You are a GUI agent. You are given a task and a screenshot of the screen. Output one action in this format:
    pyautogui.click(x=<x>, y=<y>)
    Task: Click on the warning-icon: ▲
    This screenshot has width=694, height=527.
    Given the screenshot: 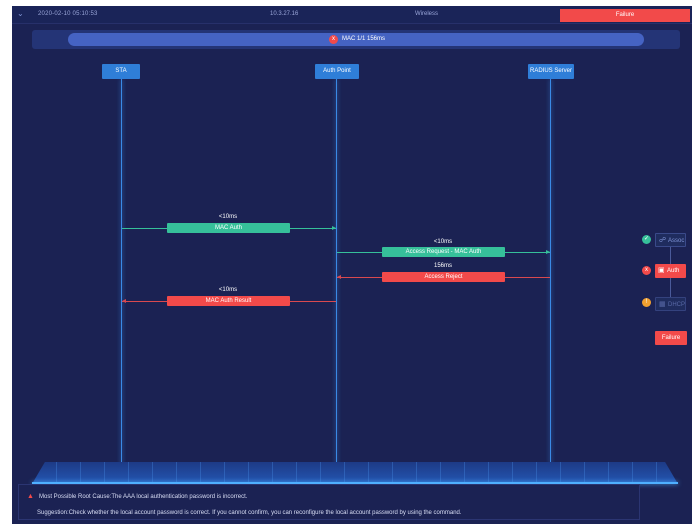 What is the action you would take?
    pyautogui.click(x=30, y=496)
    